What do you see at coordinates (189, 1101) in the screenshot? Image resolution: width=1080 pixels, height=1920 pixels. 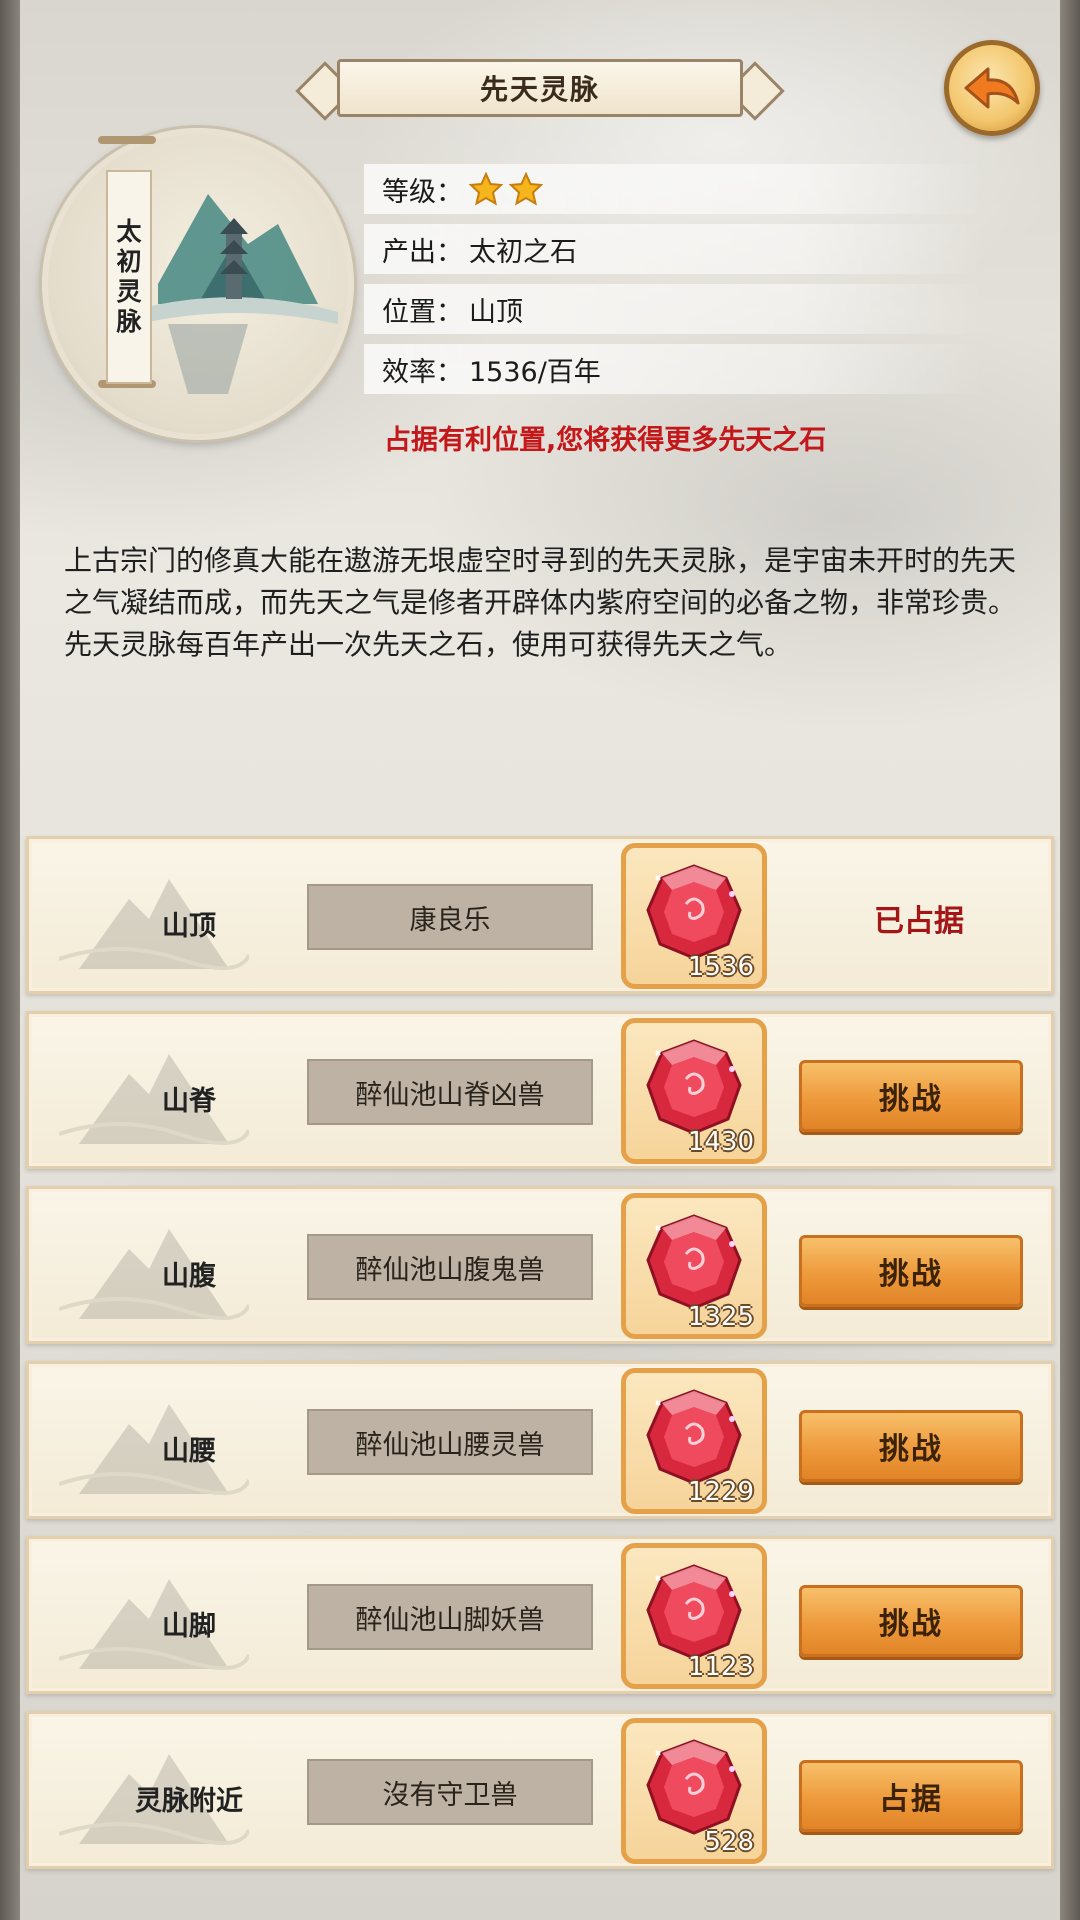 I see `slot-location: 山脊` at bounding box center [189, 1101].